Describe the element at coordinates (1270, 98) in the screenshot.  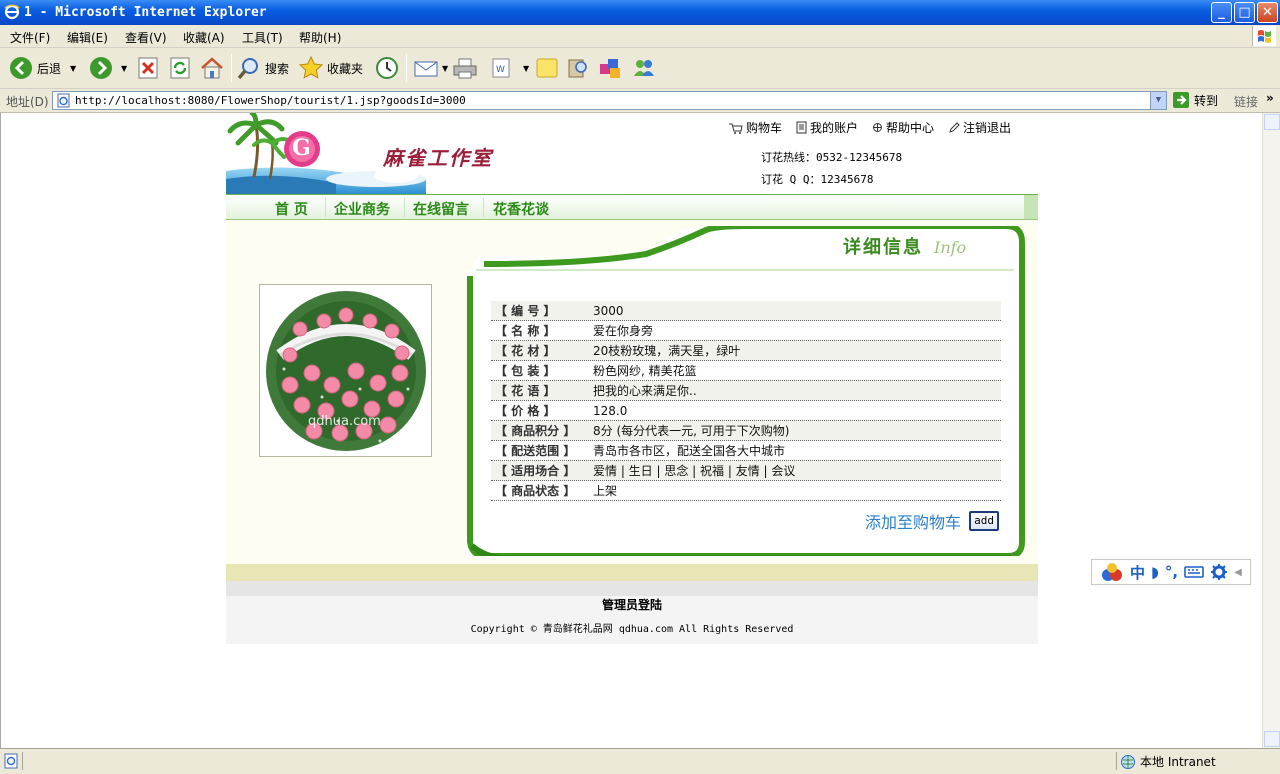
I see `links-more-button: »` at that location.